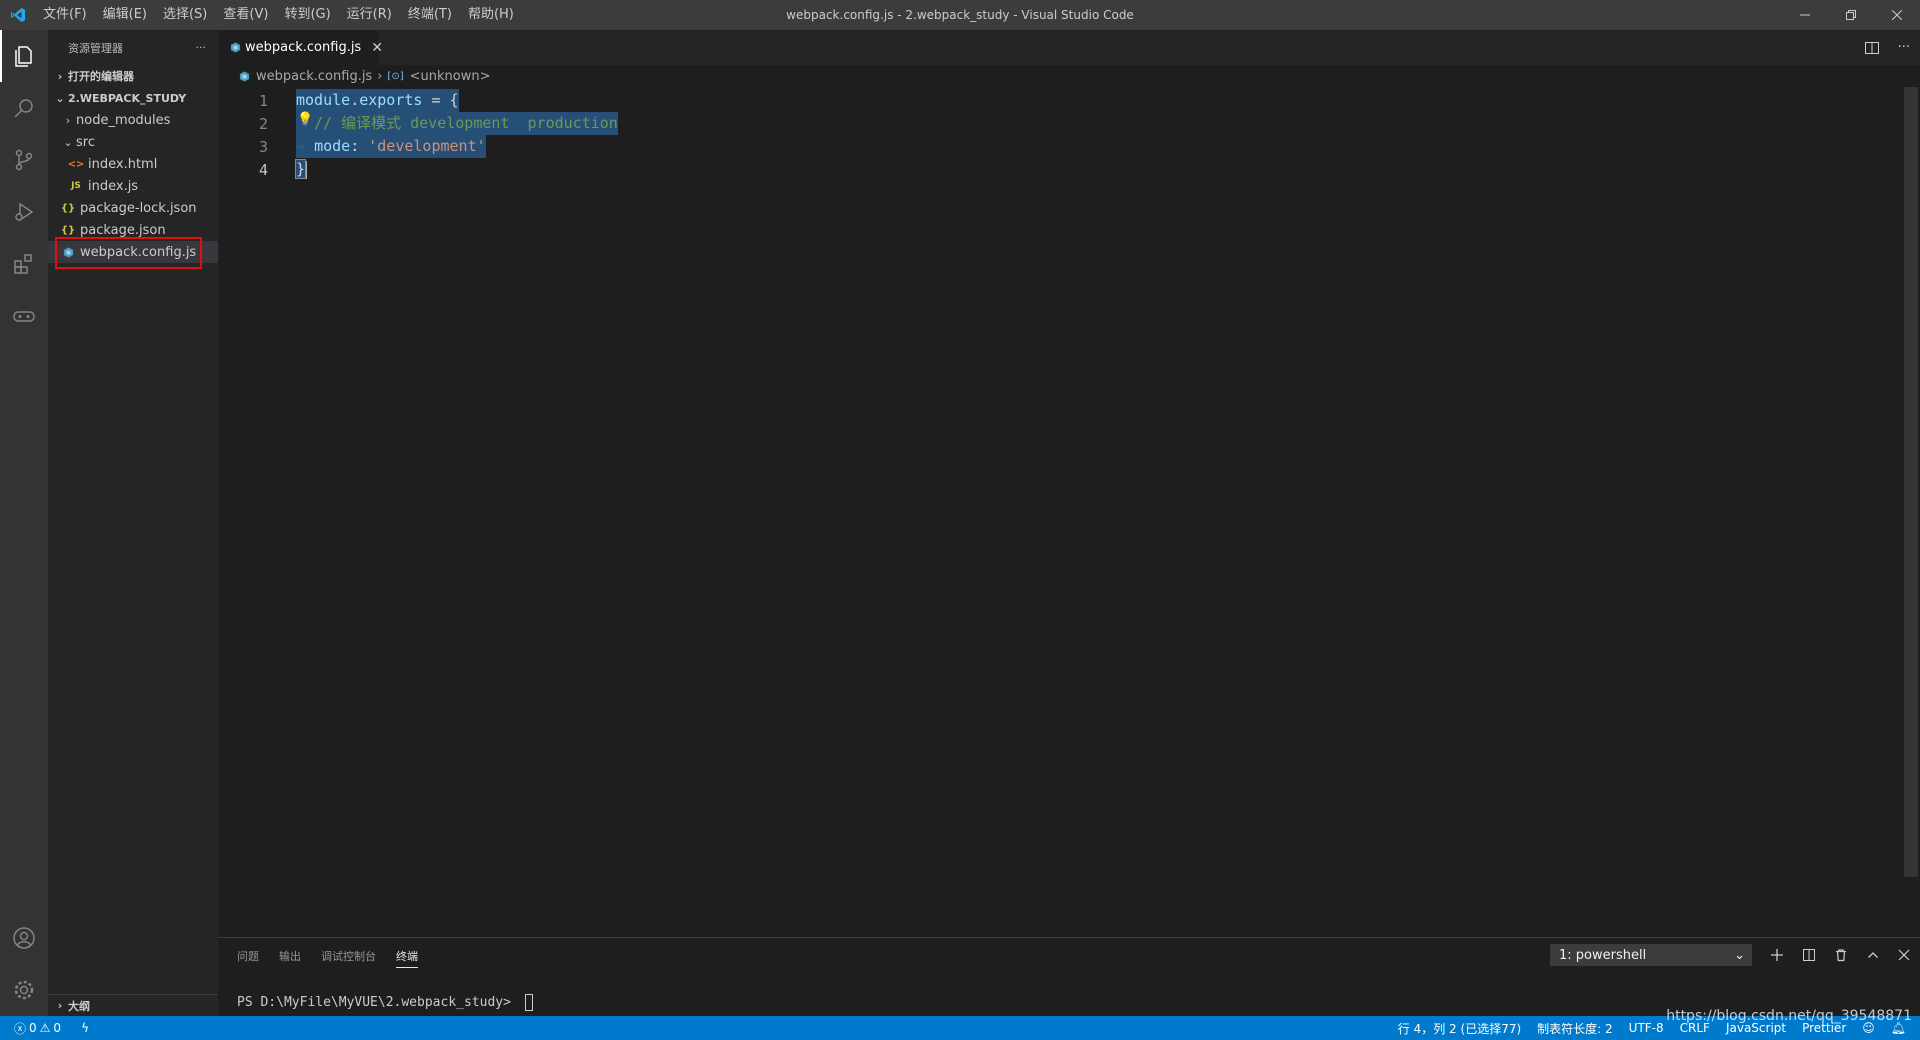 This screenshot has height=1040, width=1920. I want to click on tab-debug-console: 调试控制台, so click(348, 956).